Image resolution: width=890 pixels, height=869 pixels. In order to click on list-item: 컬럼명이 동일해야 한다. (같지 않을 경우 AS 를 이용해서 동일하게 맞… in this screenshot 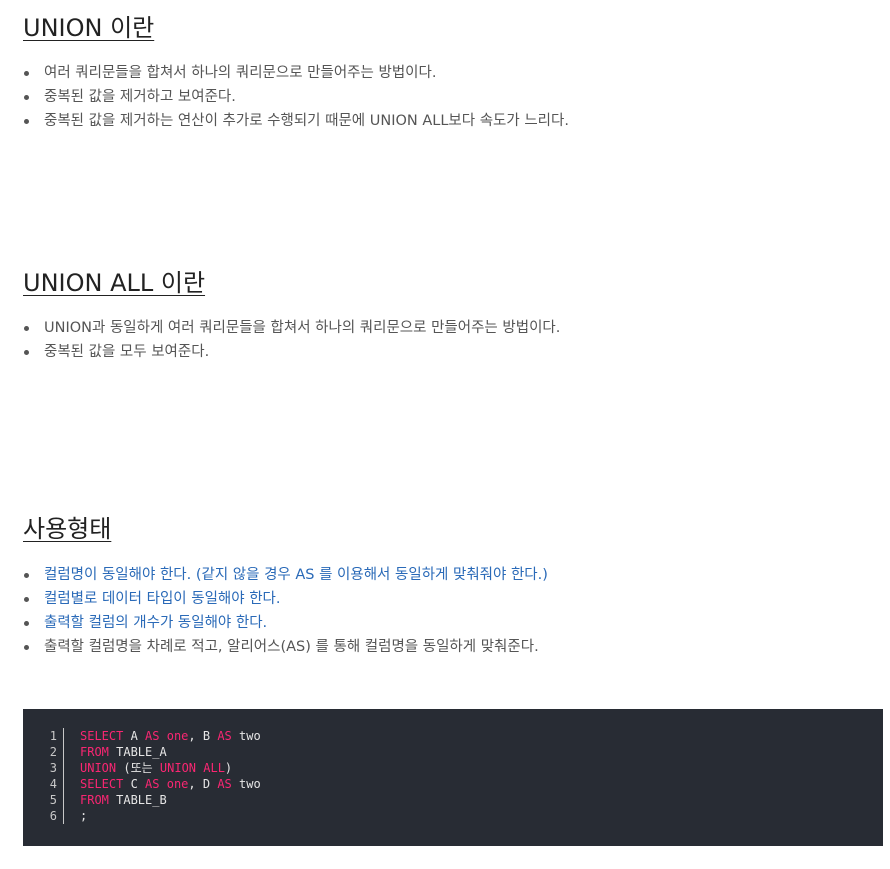, I will do `click(285, 575)`.